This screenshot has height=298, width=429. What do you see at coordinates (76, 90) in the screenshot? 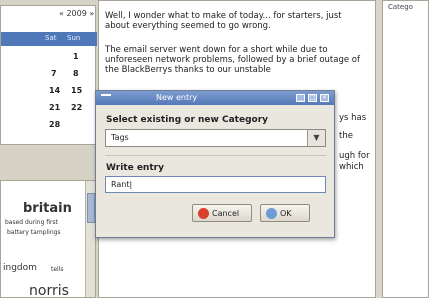
I see `calendar-day: 15` at bounding box center [76, 90].